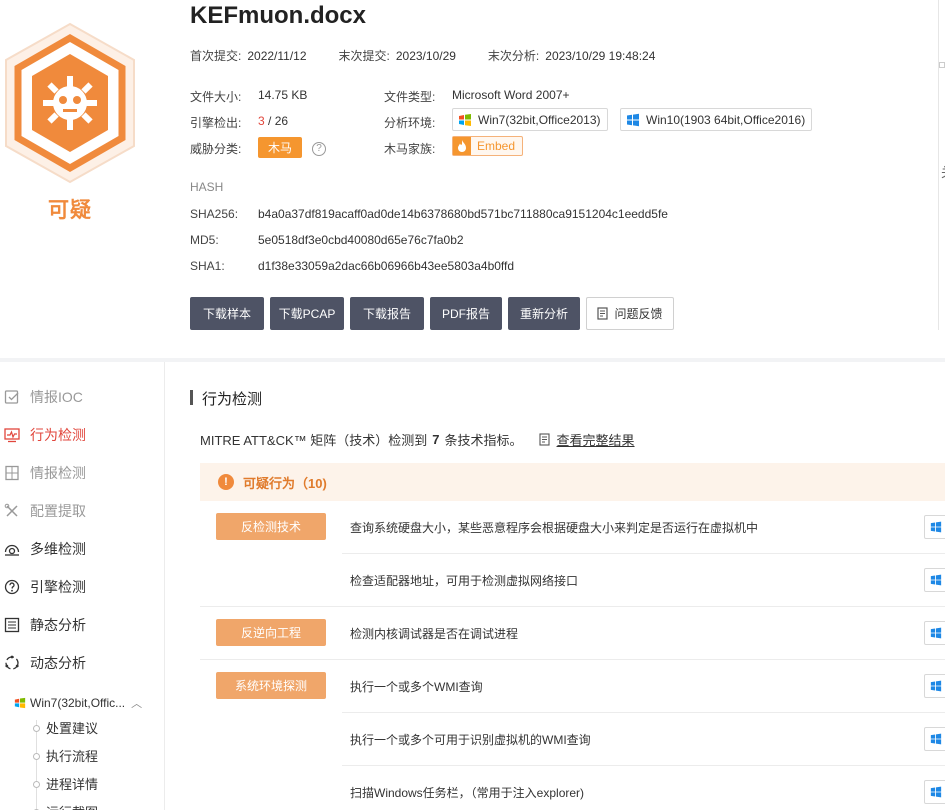  Describe the element at coordinates (65, 806) in the screenshot. I see `sidebar-sub-screenshots: 运行截图` at that location.